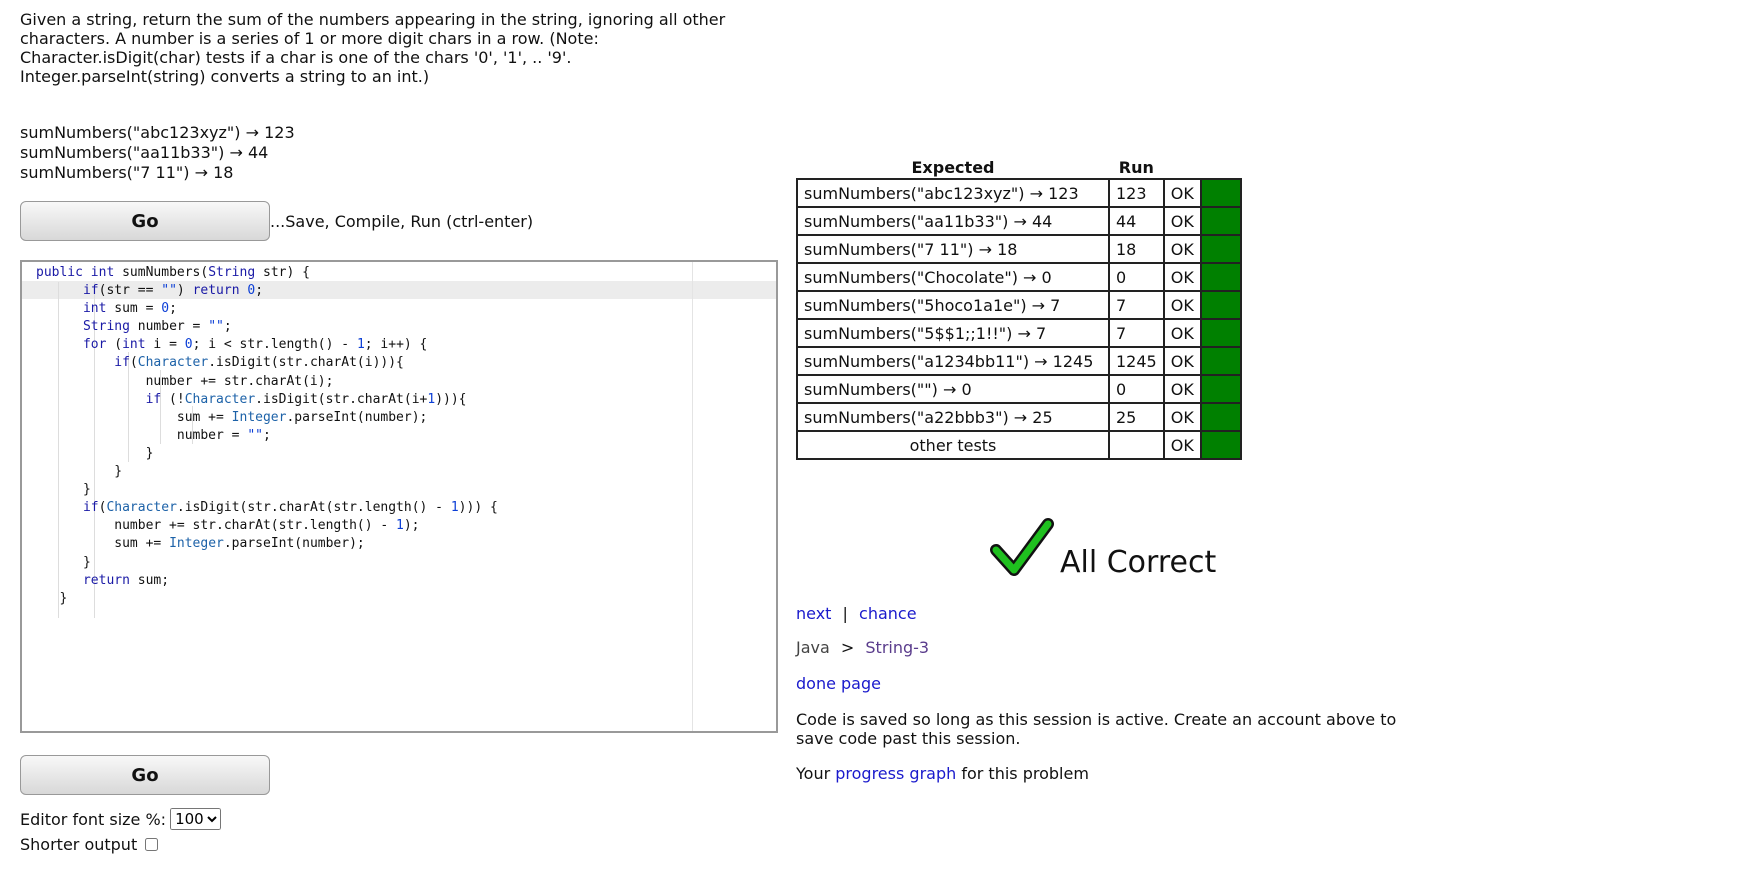 Image resolution: width=1759 pixels, height=889 pixels. What do you see at coordinates (1136, 249) in the screenshot?
I see `result-run: 18` at bounding box center [1136, 249].